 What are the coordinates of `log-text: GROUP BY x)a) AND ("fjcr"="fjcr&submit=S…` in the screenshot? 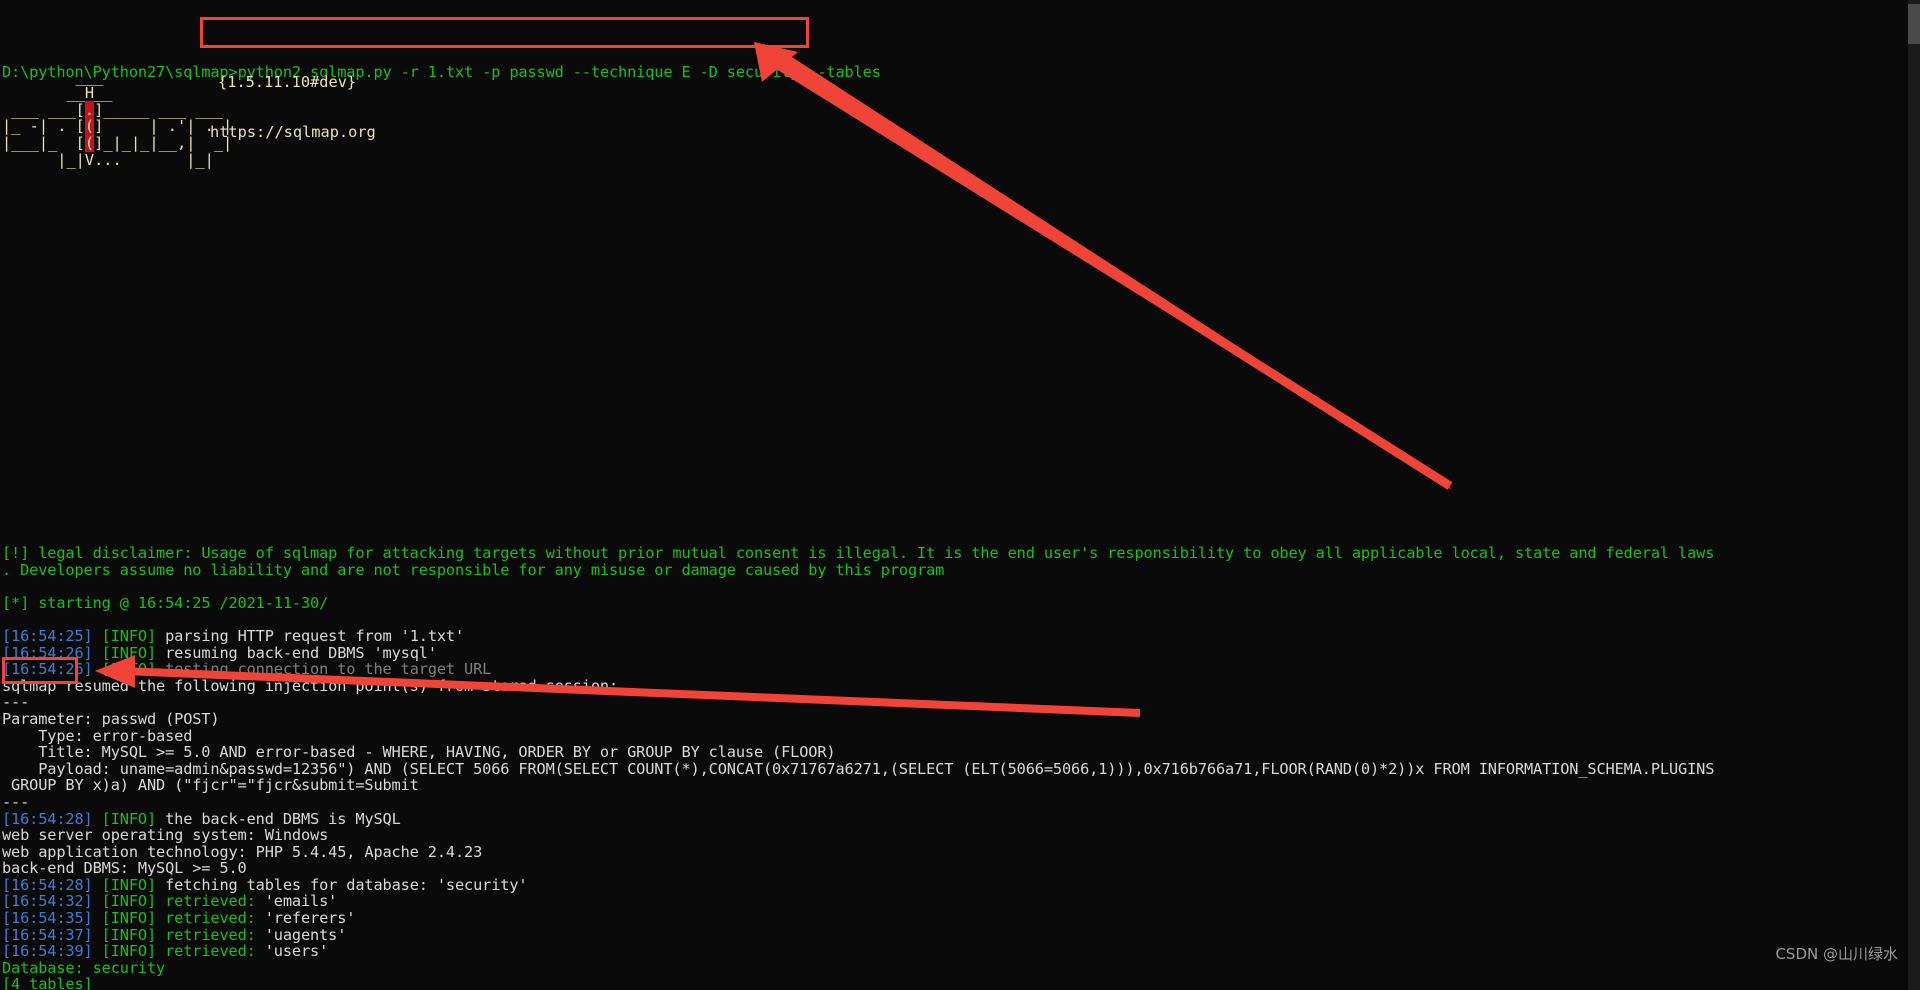 It's located at (210, 785).